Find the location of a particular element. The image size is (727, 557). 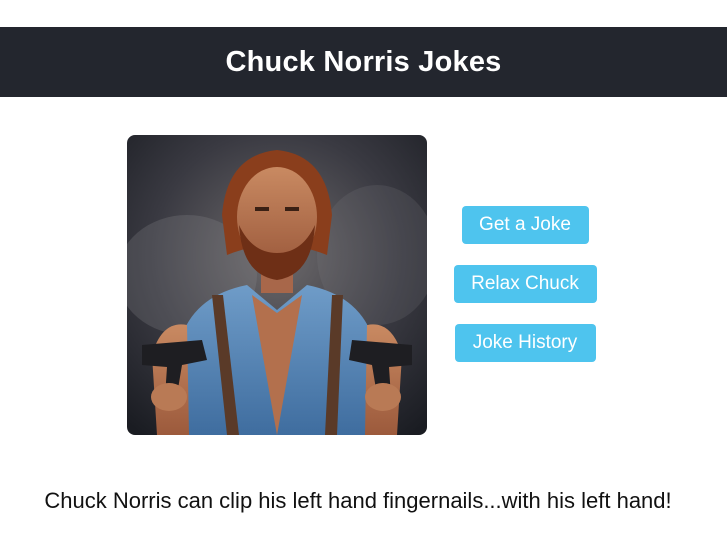

get-joke-button: Get a Joke is located at coordinates (525, 225).